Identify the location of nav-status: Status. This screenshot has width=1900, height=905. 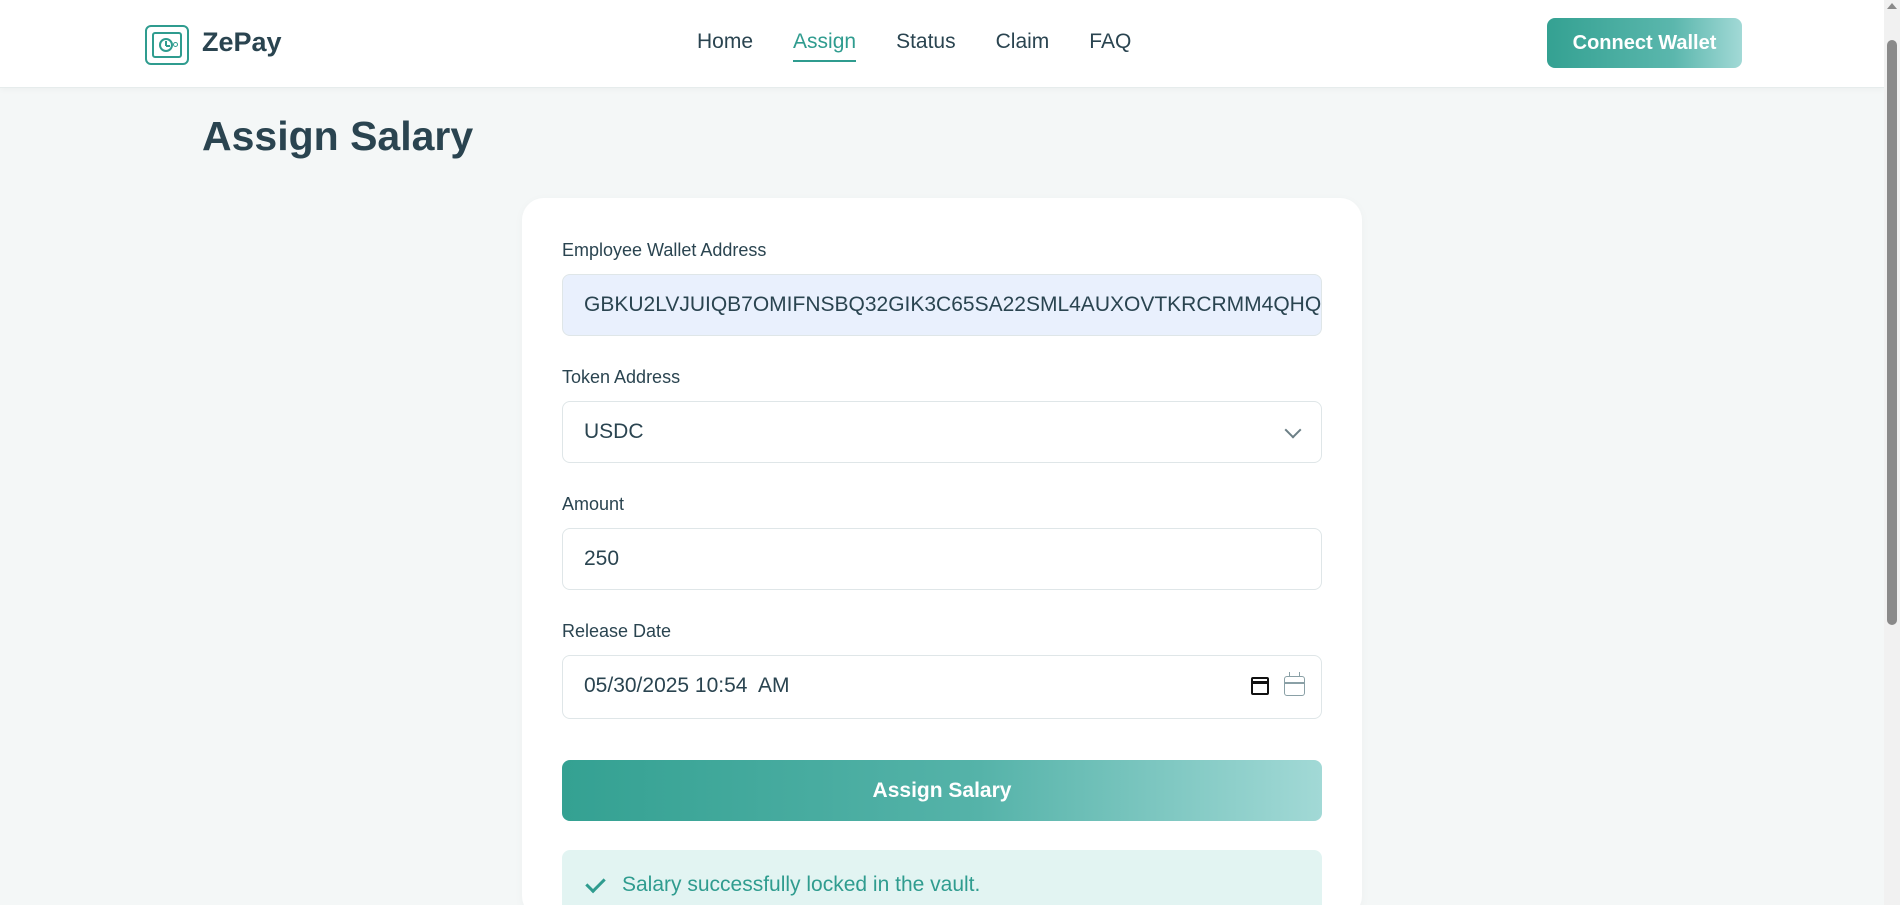
(926, 46).